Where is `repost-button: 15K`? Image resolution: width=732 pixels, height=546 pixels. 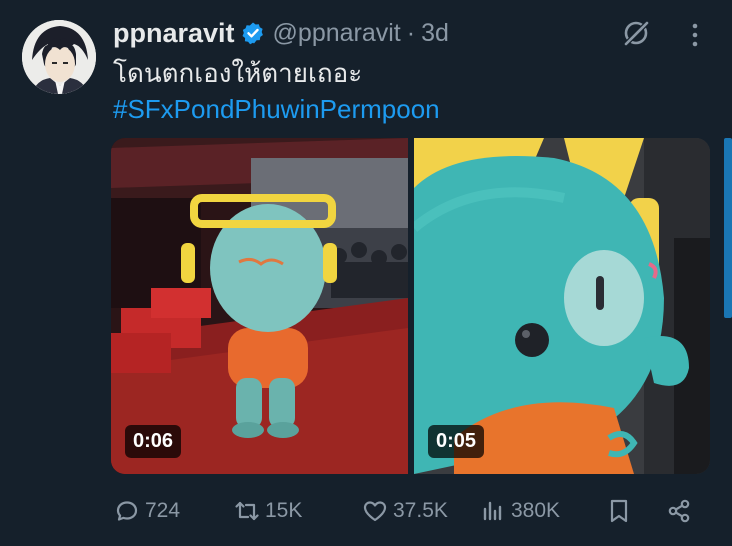 repost-button: 15K is located at coordinates (267, 511).